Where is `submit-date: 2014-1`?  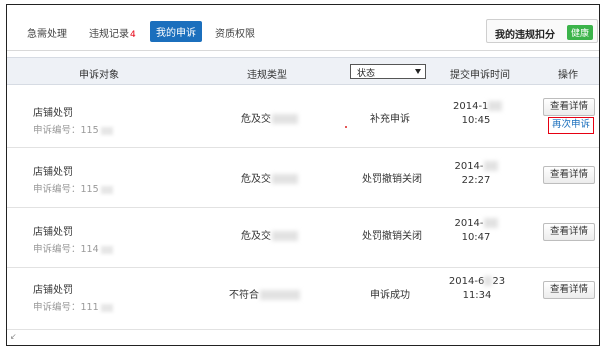 submit-date: 2014-1 is located at coordinates (478, 106).